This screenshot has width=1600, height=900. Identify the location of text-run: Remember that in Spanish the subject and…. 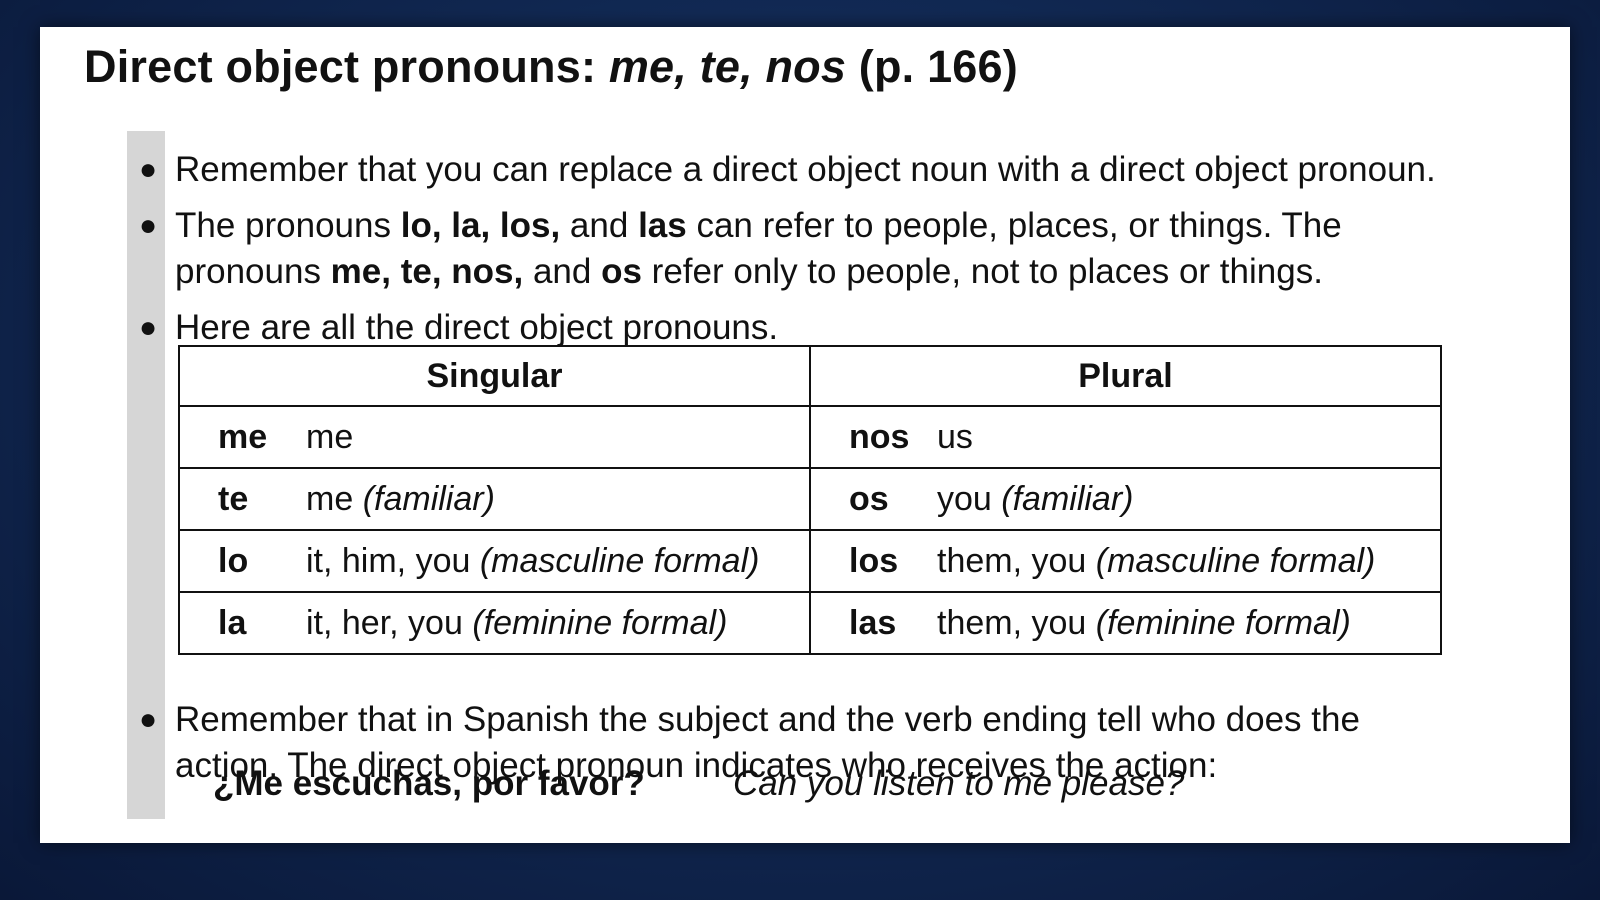
(767, 719).